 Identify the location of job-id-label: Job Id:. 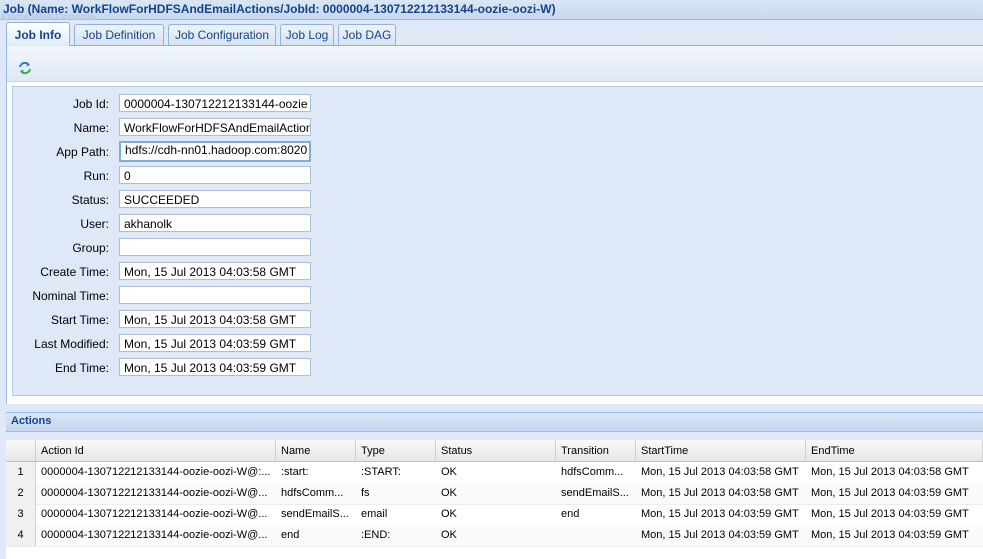
(90, 104).